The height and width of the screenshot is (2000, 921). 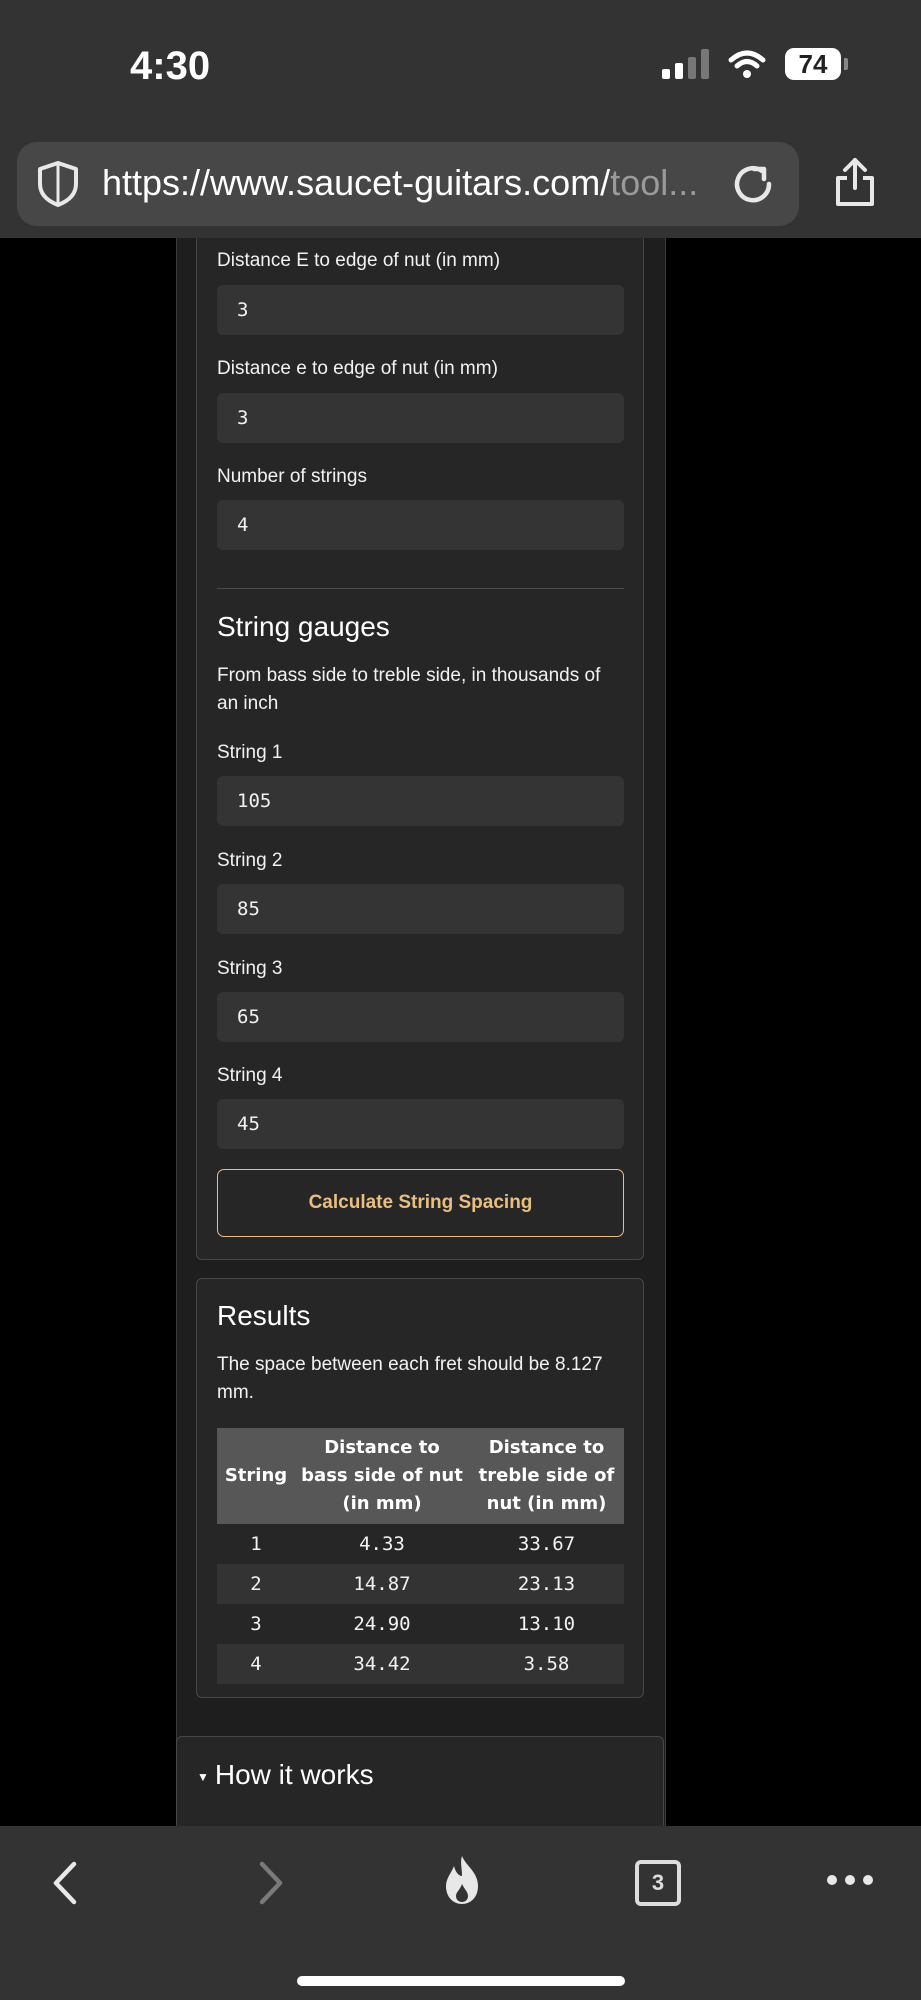 What do you see at coordinates (382, 1476) in the screenshot?
I see `column-header: Distance to bass side of nut (in mm)` at bounding box center [382, 1476].